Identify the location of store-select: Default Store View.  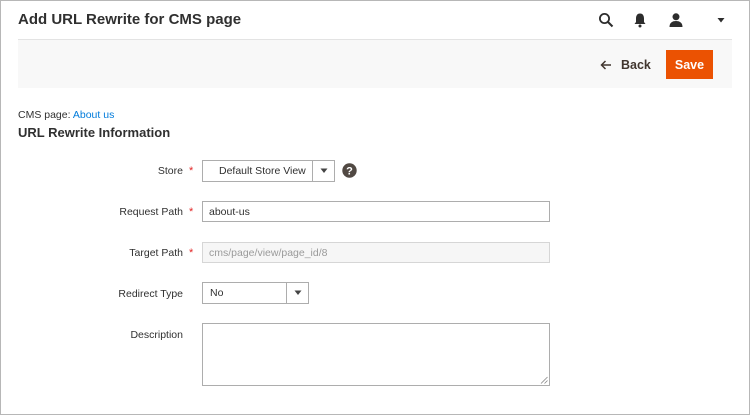
(268, 171).